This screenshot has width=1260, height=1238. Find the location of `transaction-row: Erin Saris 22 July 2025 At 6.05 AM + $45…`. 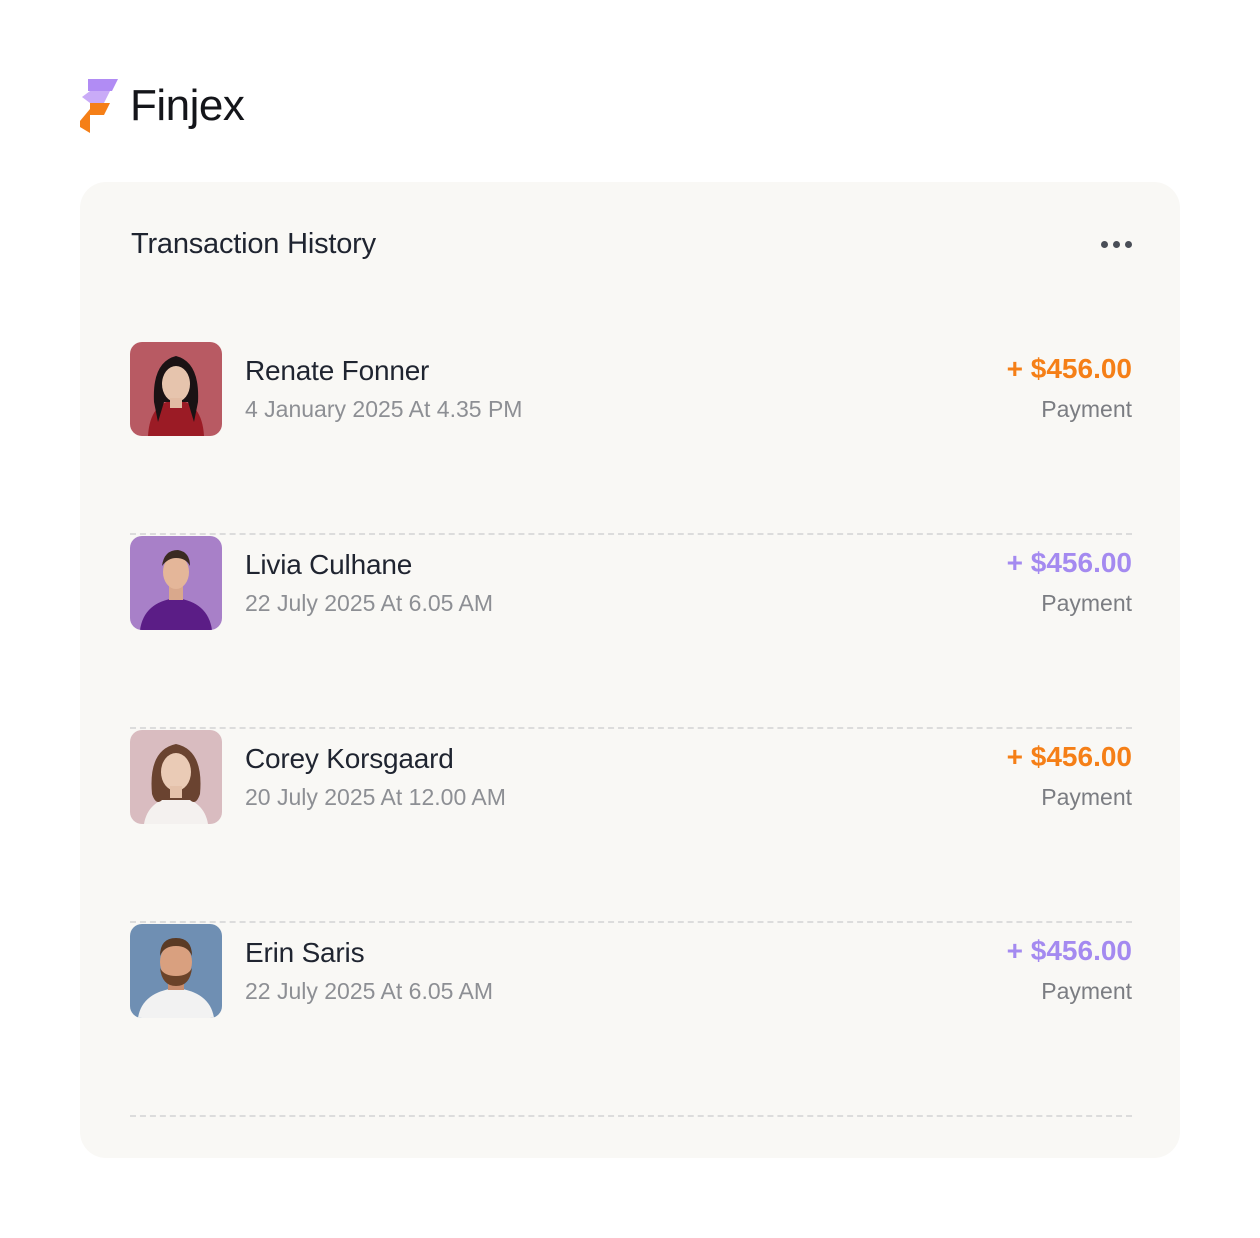

transaction-row: Erin Saris 22 July 2025 At 6.05 AM + $45… is located at coordinates (631, 1020).